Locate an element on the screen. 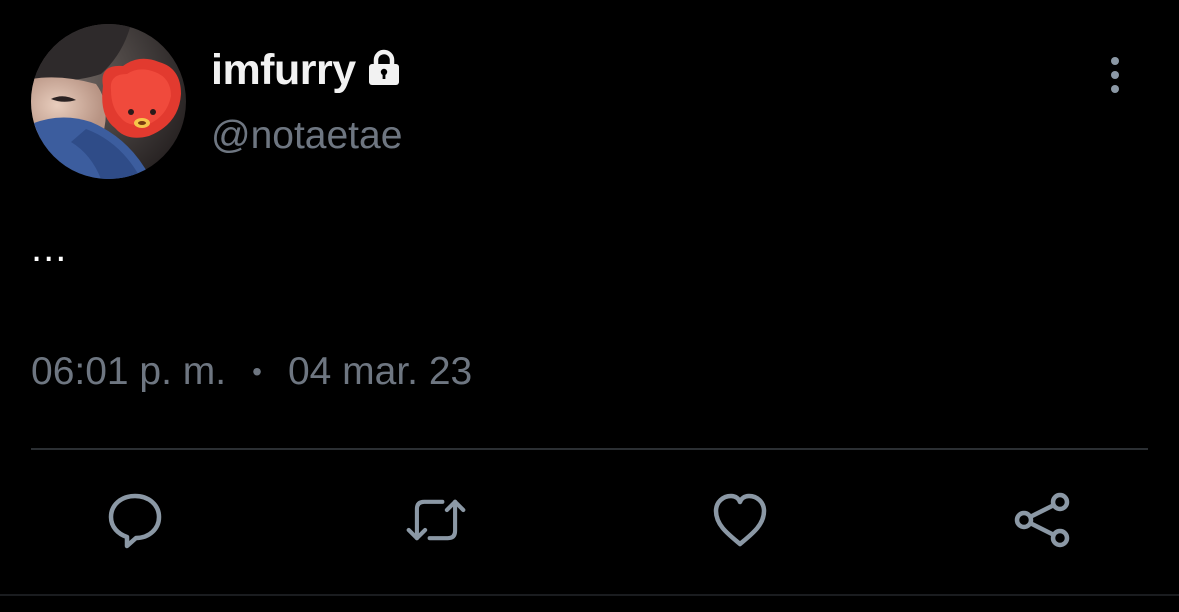  tweet-time: 06:01 p. m. is located at coordinates (129, 371).